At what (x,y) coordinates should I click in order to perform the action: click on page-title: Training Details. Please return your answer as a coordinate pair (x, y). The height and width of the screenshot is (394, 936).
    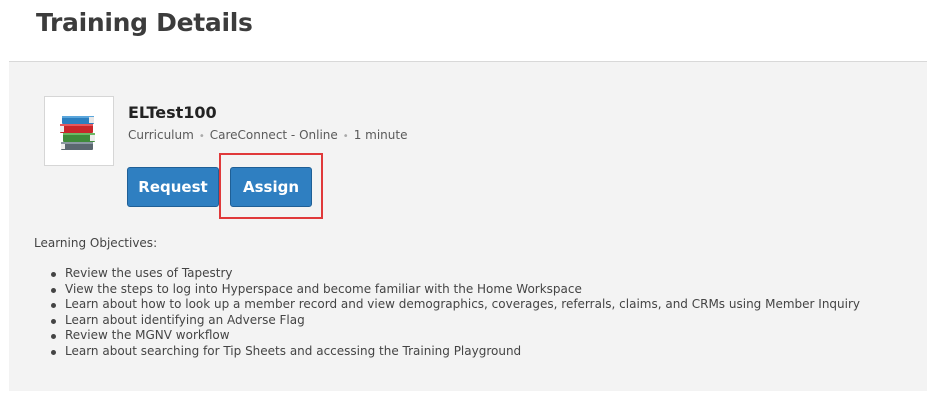
    Looking at the image, I should click on (144, 22).